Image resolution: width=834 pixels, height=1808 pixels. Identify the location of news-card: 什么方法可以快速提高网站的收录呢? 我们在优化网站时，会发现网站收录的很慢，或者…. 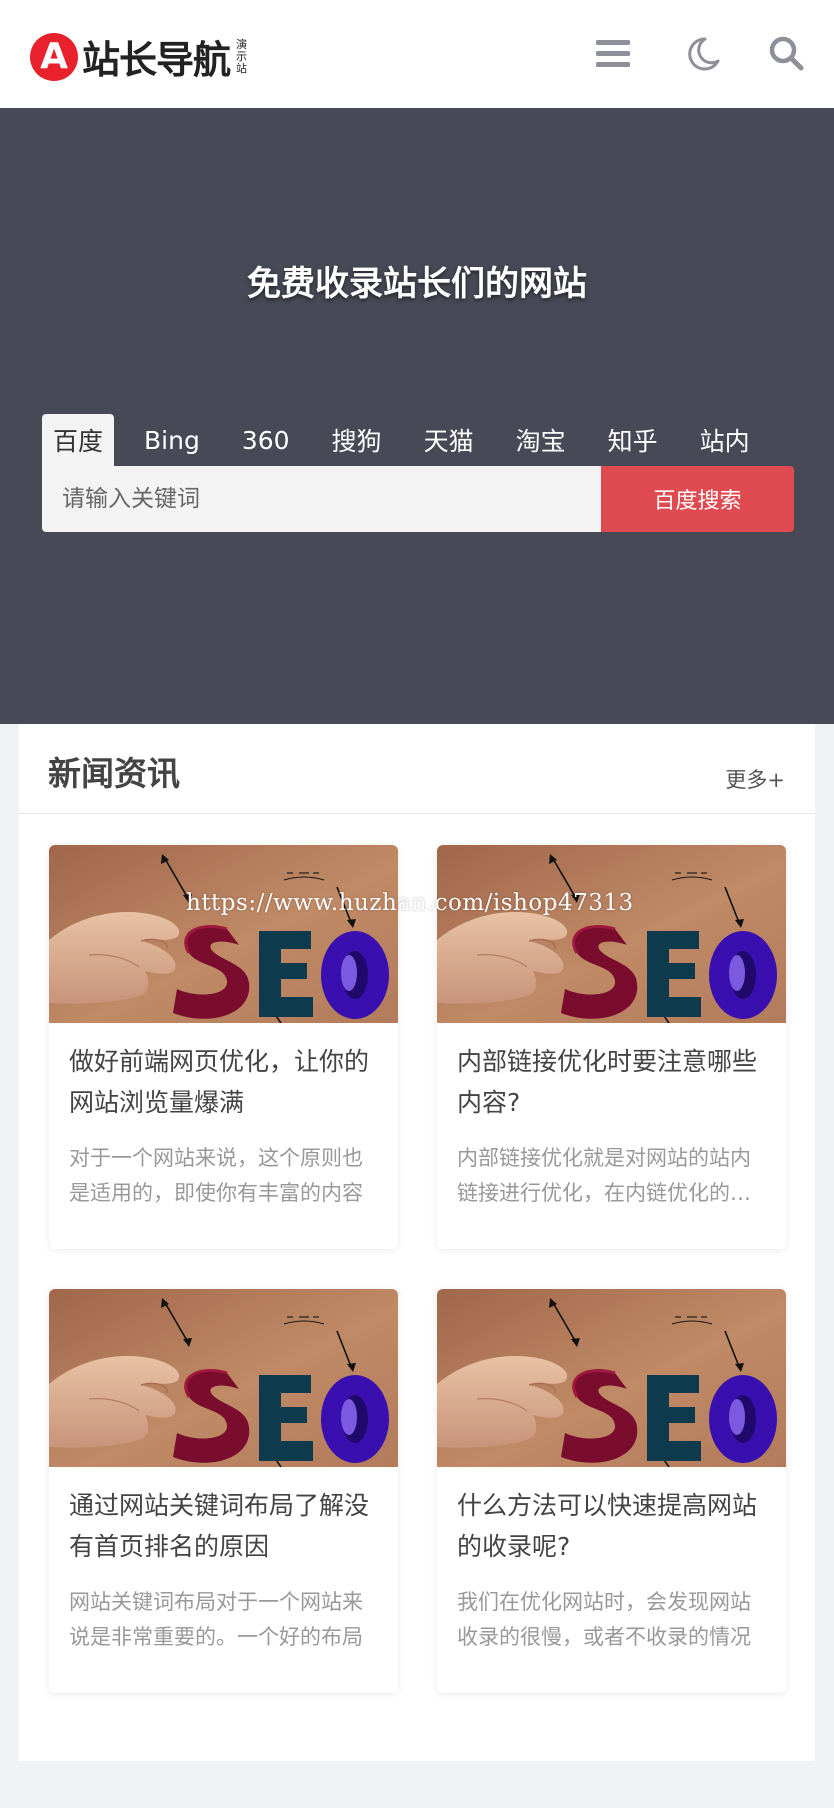
(611, 1491).